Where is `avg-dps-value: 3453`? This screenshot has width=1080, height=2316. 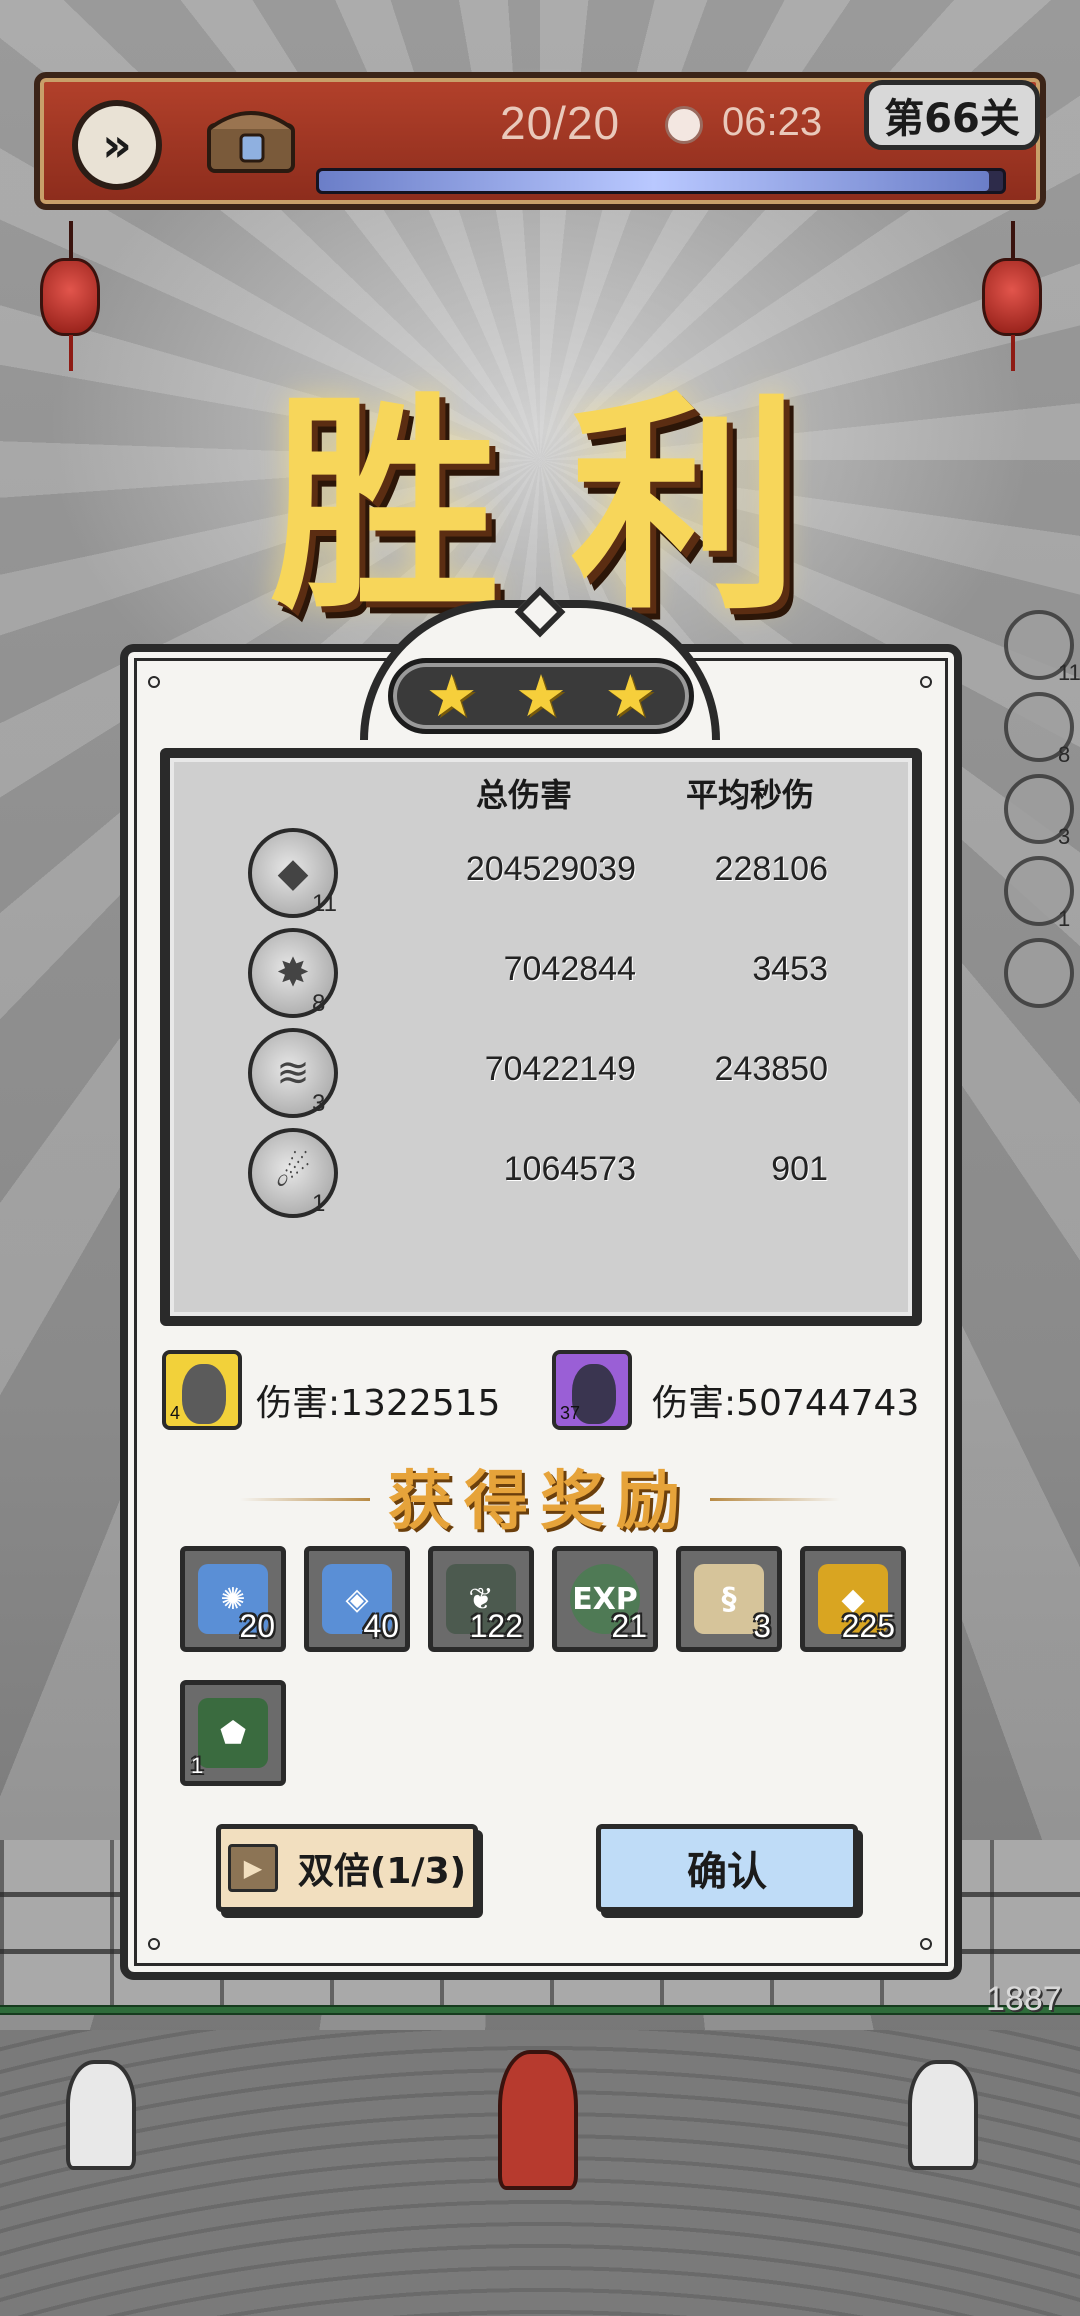
avg-dps-value: 3453 is located at coordinates (790, 969).